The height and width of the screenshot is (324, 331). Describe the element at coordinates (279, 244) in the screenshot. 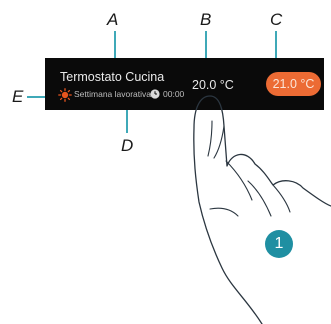

I see `step-number-badge: 1` at that location.